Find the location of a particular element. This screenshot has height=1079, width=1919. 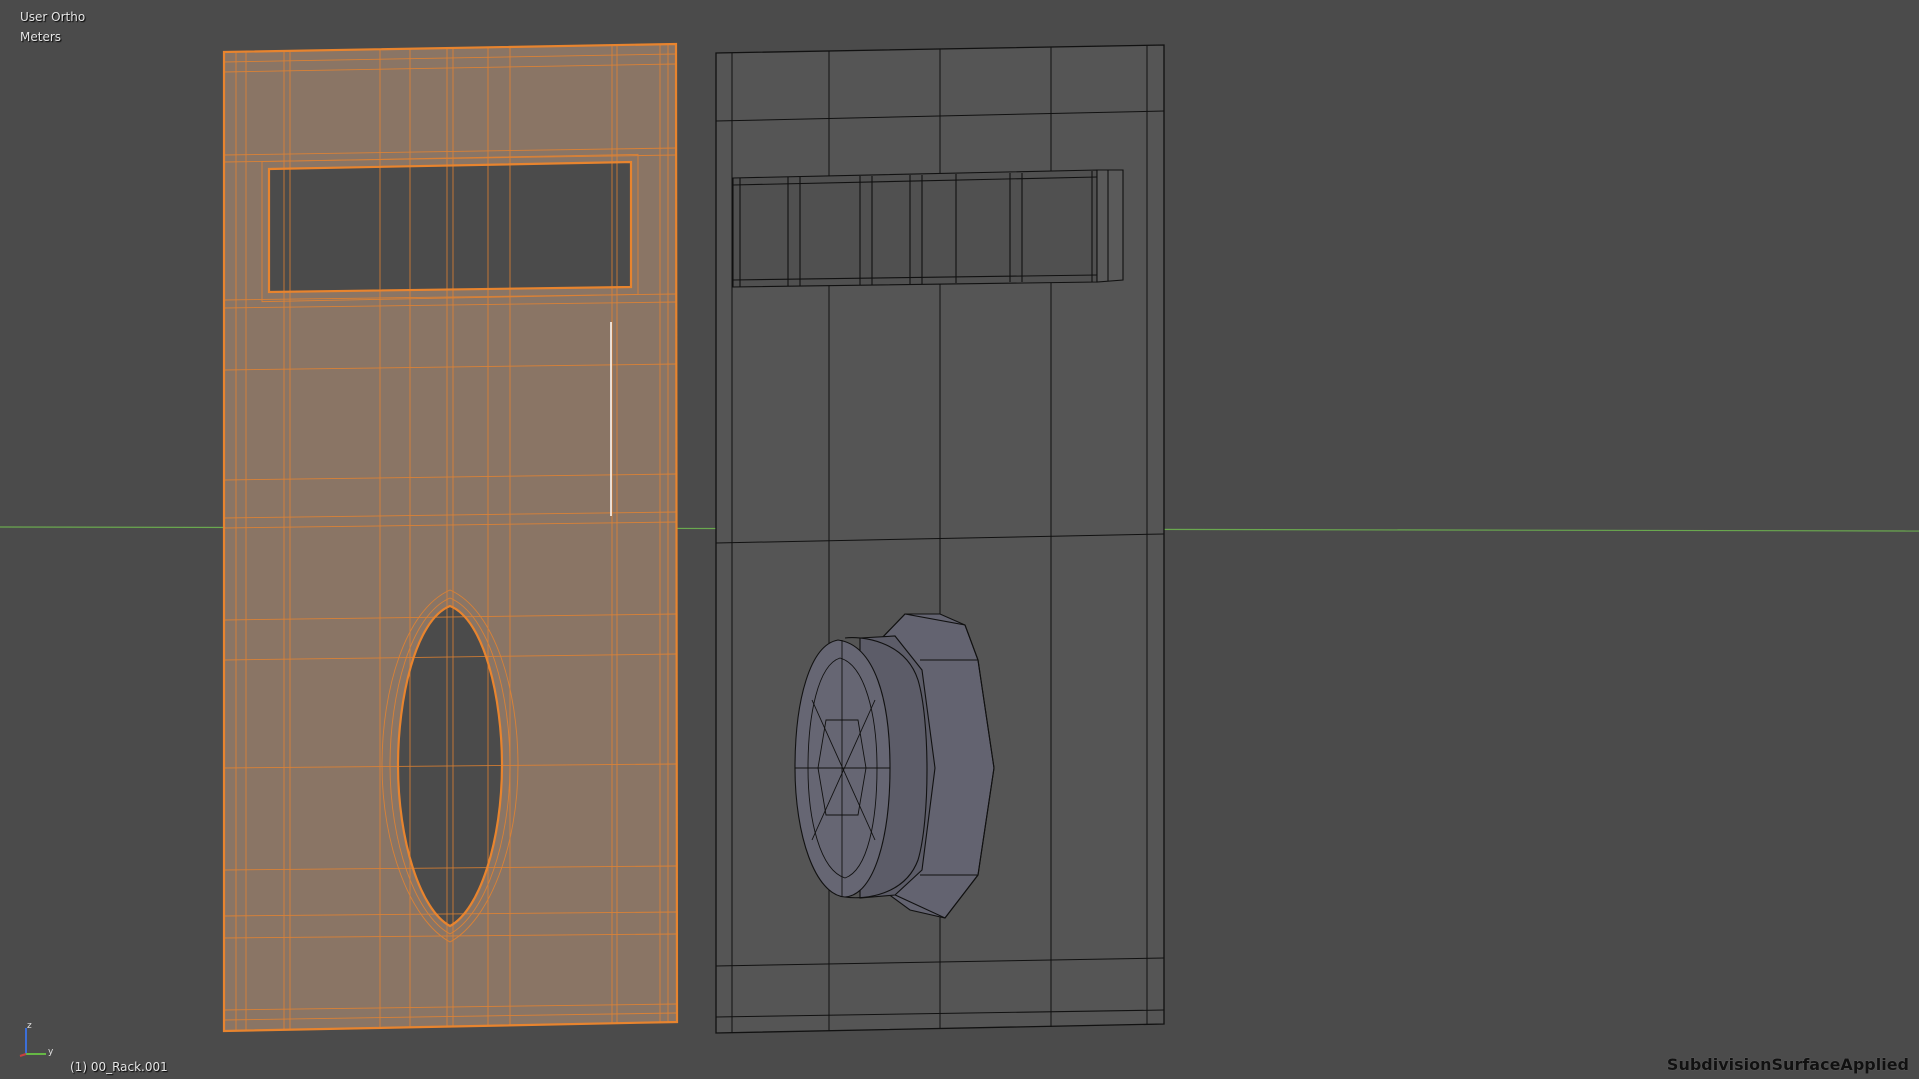

knob is located at coordinates (894, 766).